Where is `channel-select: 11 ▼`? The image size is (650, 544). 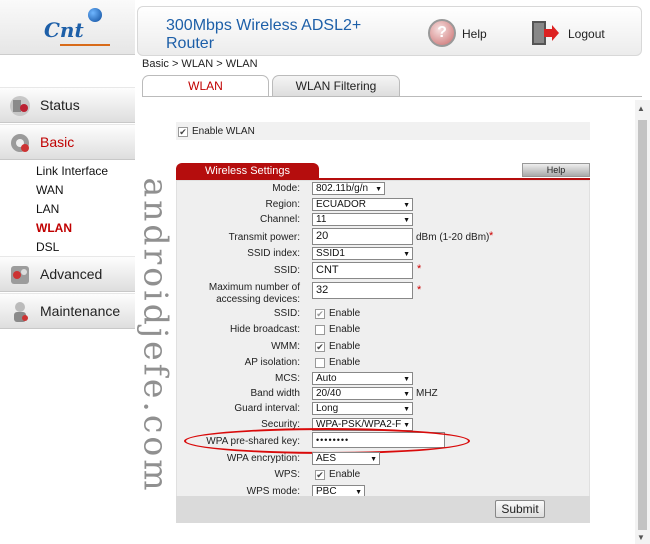
channel-select: 11 ▼ is located at coordinates (362, 219).